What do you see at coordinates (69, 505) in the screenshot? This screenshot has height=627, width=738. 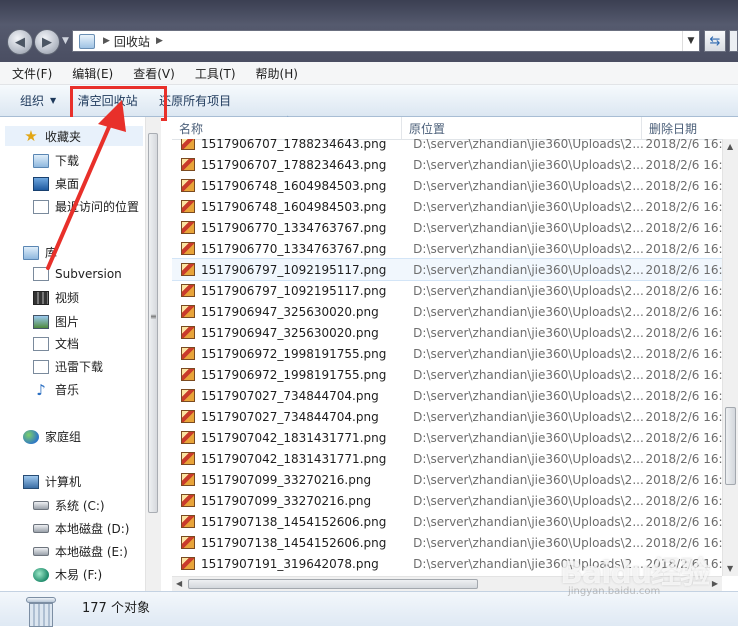 I see `nav-drive-c: 系统 (C:)` at bounding box center [69, 505].